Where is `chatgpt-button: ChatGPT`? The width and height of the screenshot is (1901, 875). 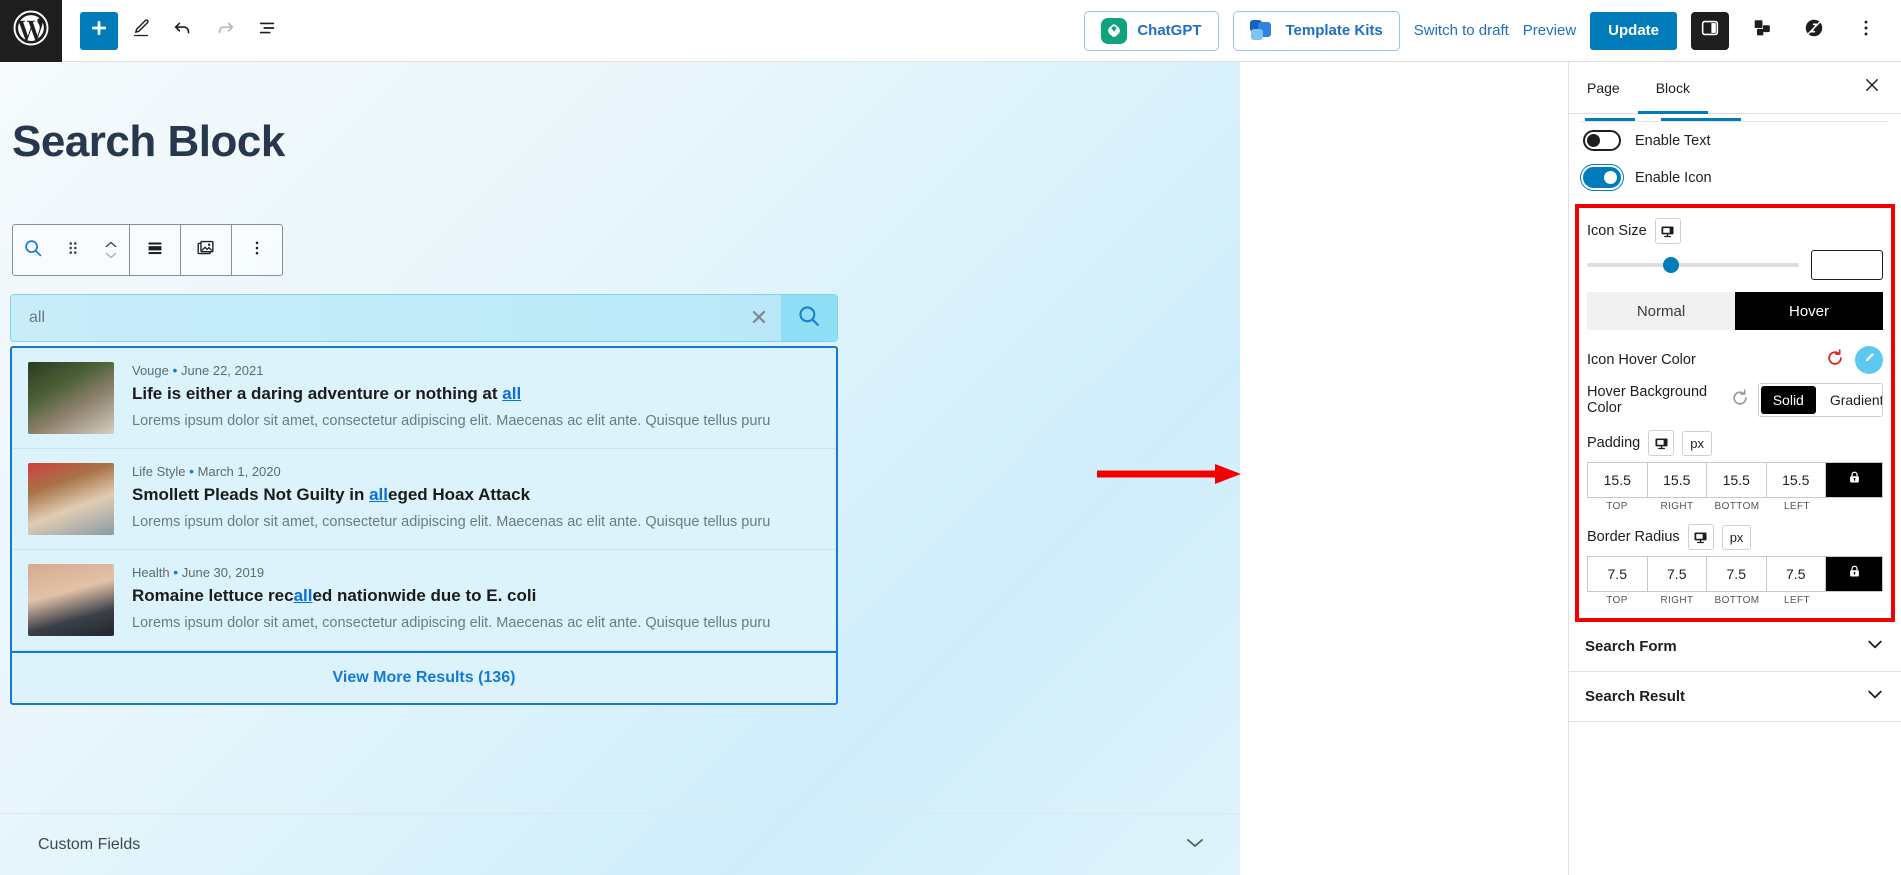
chatgpt-button: ChatGPT is located at coordinates (1151, 30).